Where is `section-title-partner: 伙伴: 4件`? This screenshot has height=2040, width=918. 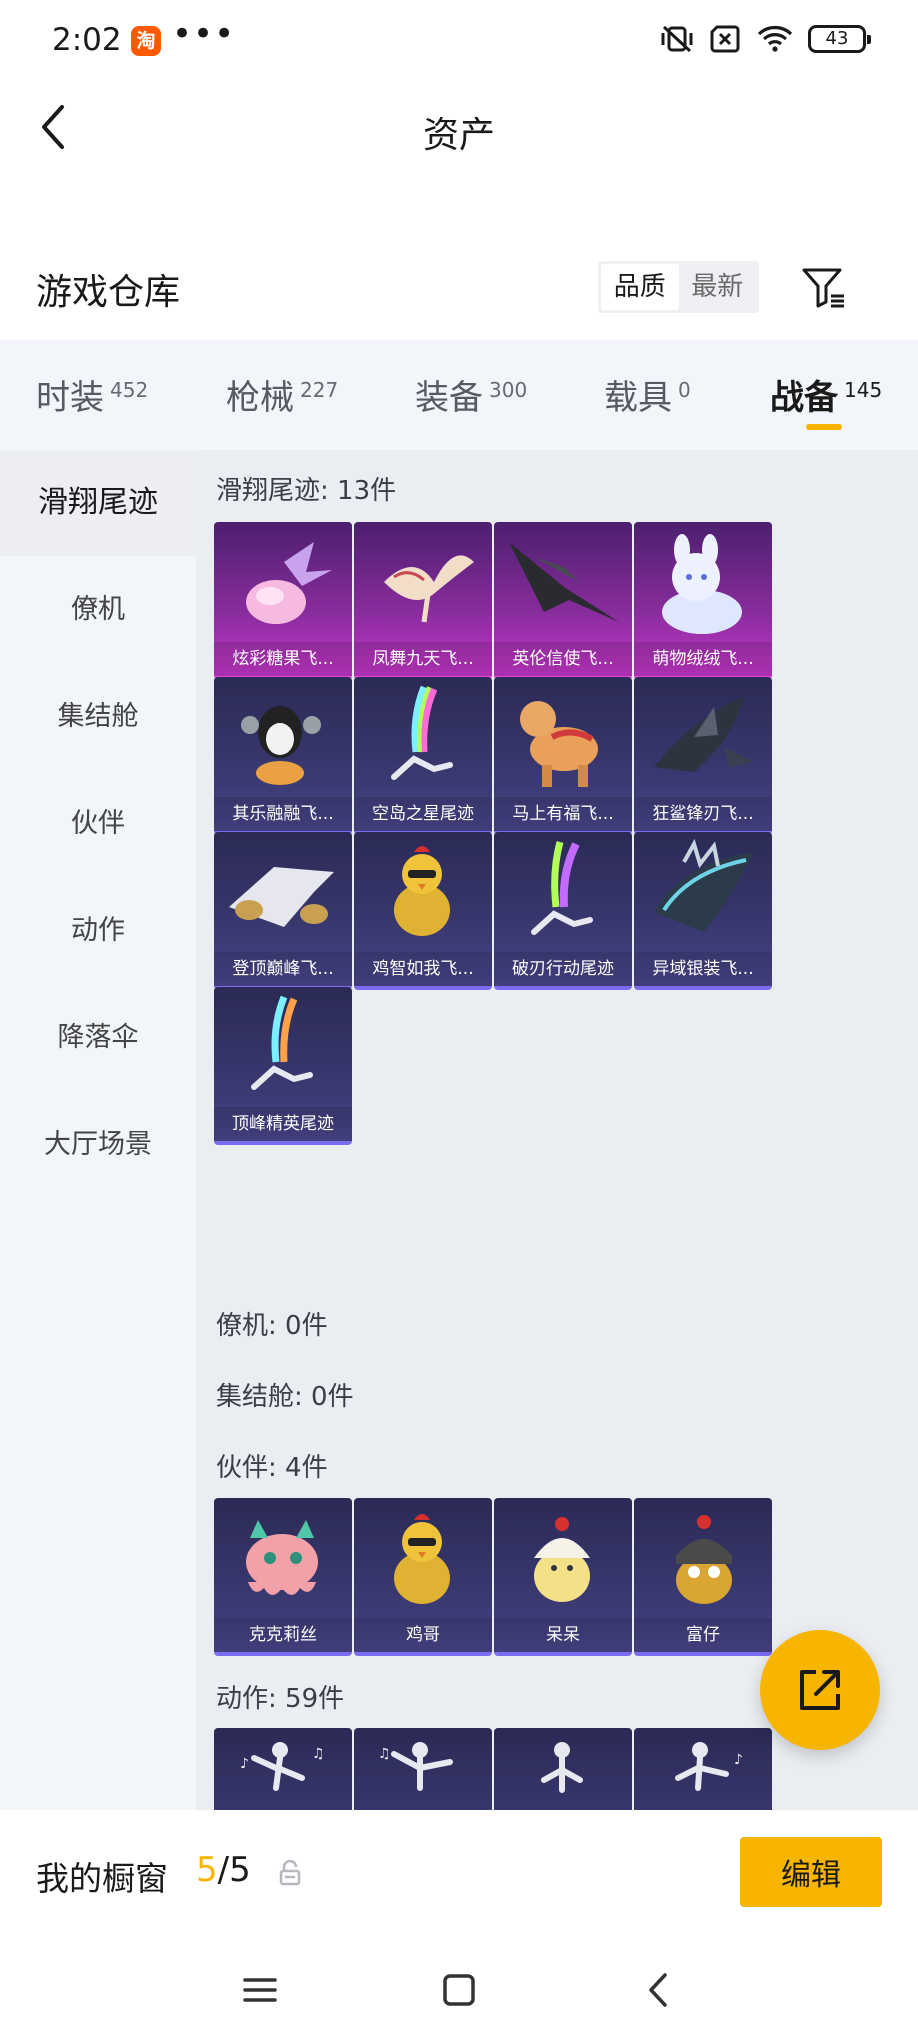 section-title-partner: 伙伴: 4件 is located at coordinates (272, 1468).